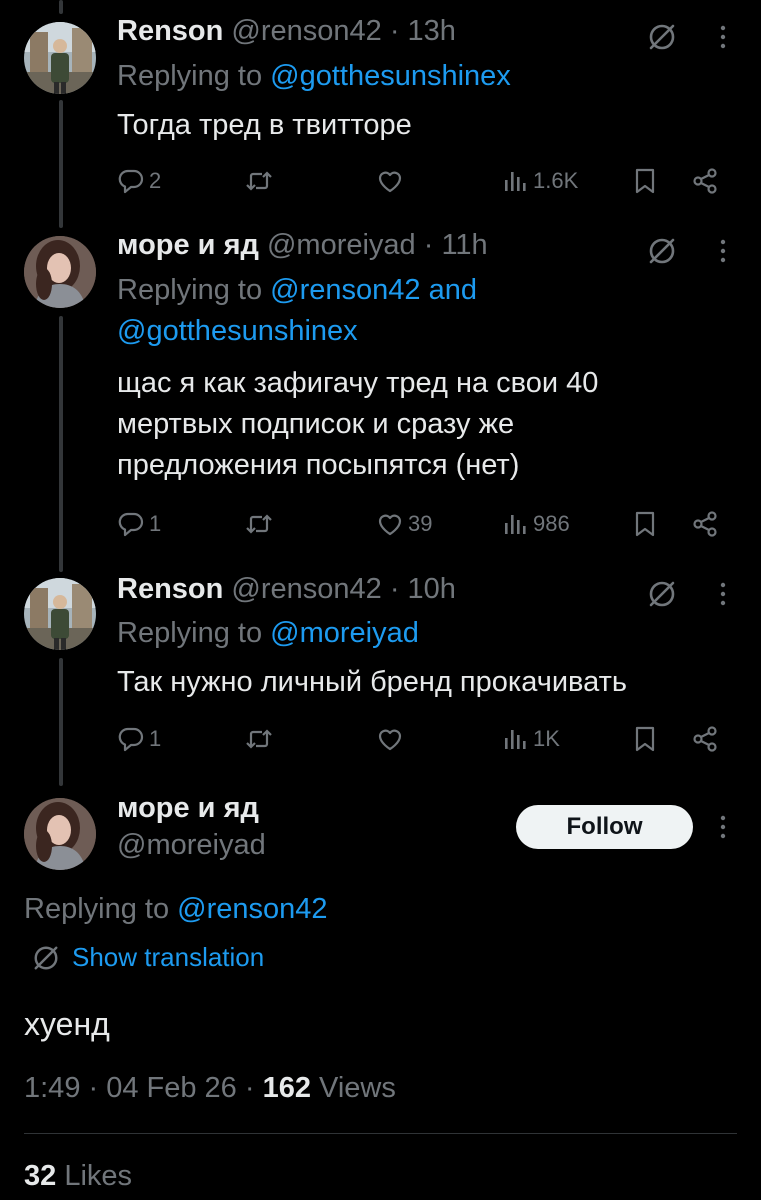 This screenshot has height=1200, width=761. I want to click on tweet-text: хуенд, so click(67, 1024).